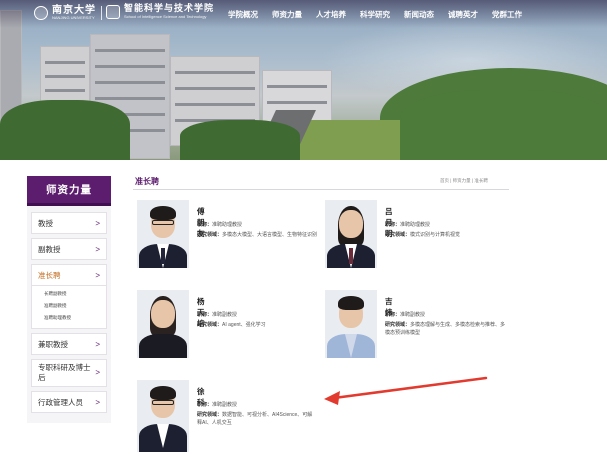  Describe the element at coordinates (419, 14) in the screenshot. I see `nav-news: 新闻动态` at that location.